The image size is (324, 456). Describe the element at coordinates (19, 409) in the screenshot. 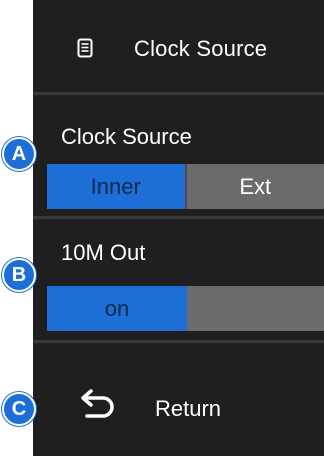

I see `callout-marker-c: C` at that location.